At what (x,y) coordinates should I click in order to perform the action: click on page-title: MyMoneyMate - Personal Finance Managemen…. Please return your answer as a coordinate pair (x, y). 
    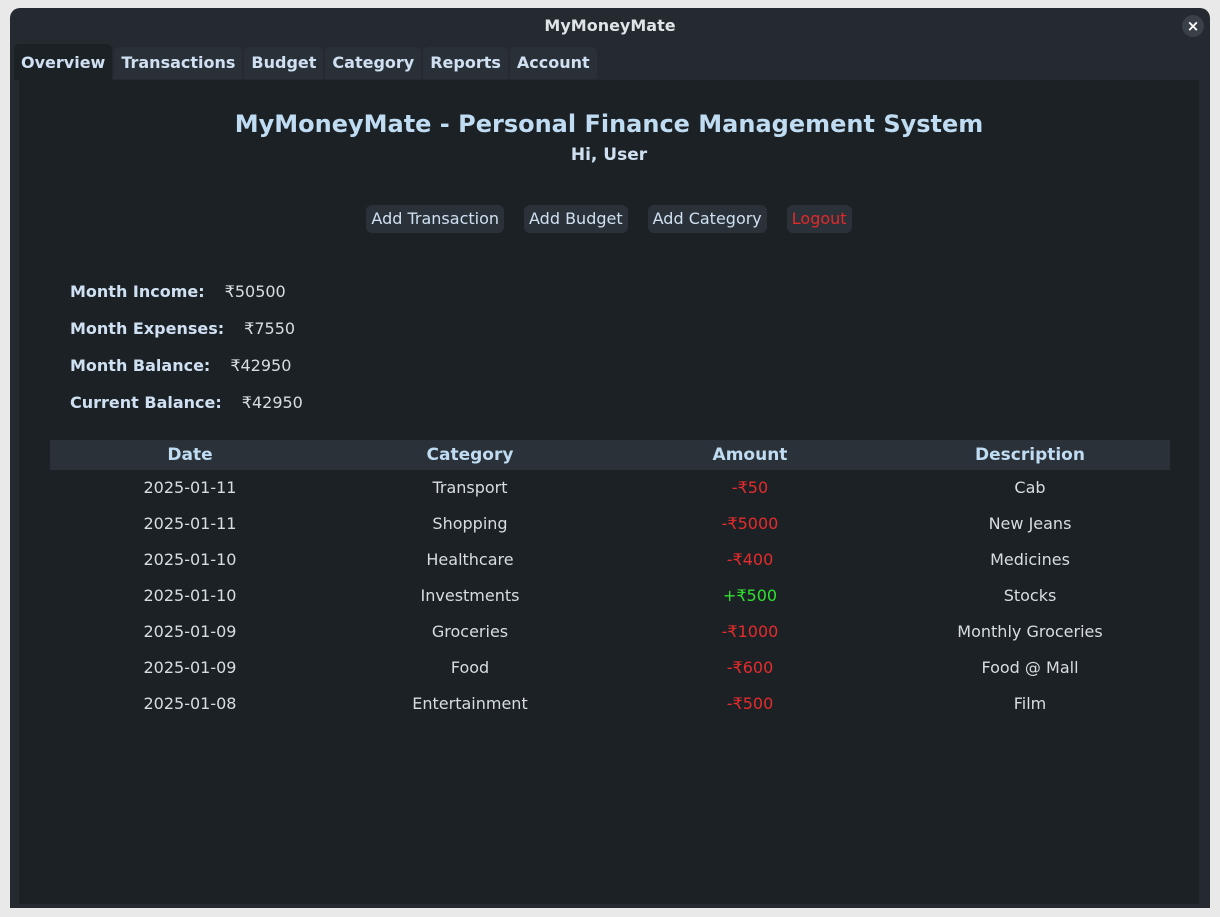
    Looking at the image, I should click on (609, 124).